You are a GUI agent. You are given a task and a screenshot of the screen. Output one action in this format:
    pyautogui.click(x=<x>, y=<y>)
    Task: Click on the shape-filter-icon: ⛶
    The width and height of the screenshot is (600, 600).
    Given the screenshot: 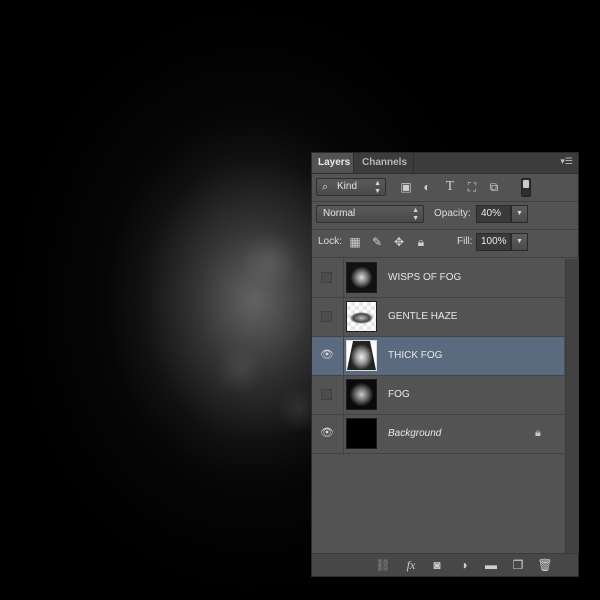 What is the action you would take?
    pyautogui.click(x=472, y=187)
    